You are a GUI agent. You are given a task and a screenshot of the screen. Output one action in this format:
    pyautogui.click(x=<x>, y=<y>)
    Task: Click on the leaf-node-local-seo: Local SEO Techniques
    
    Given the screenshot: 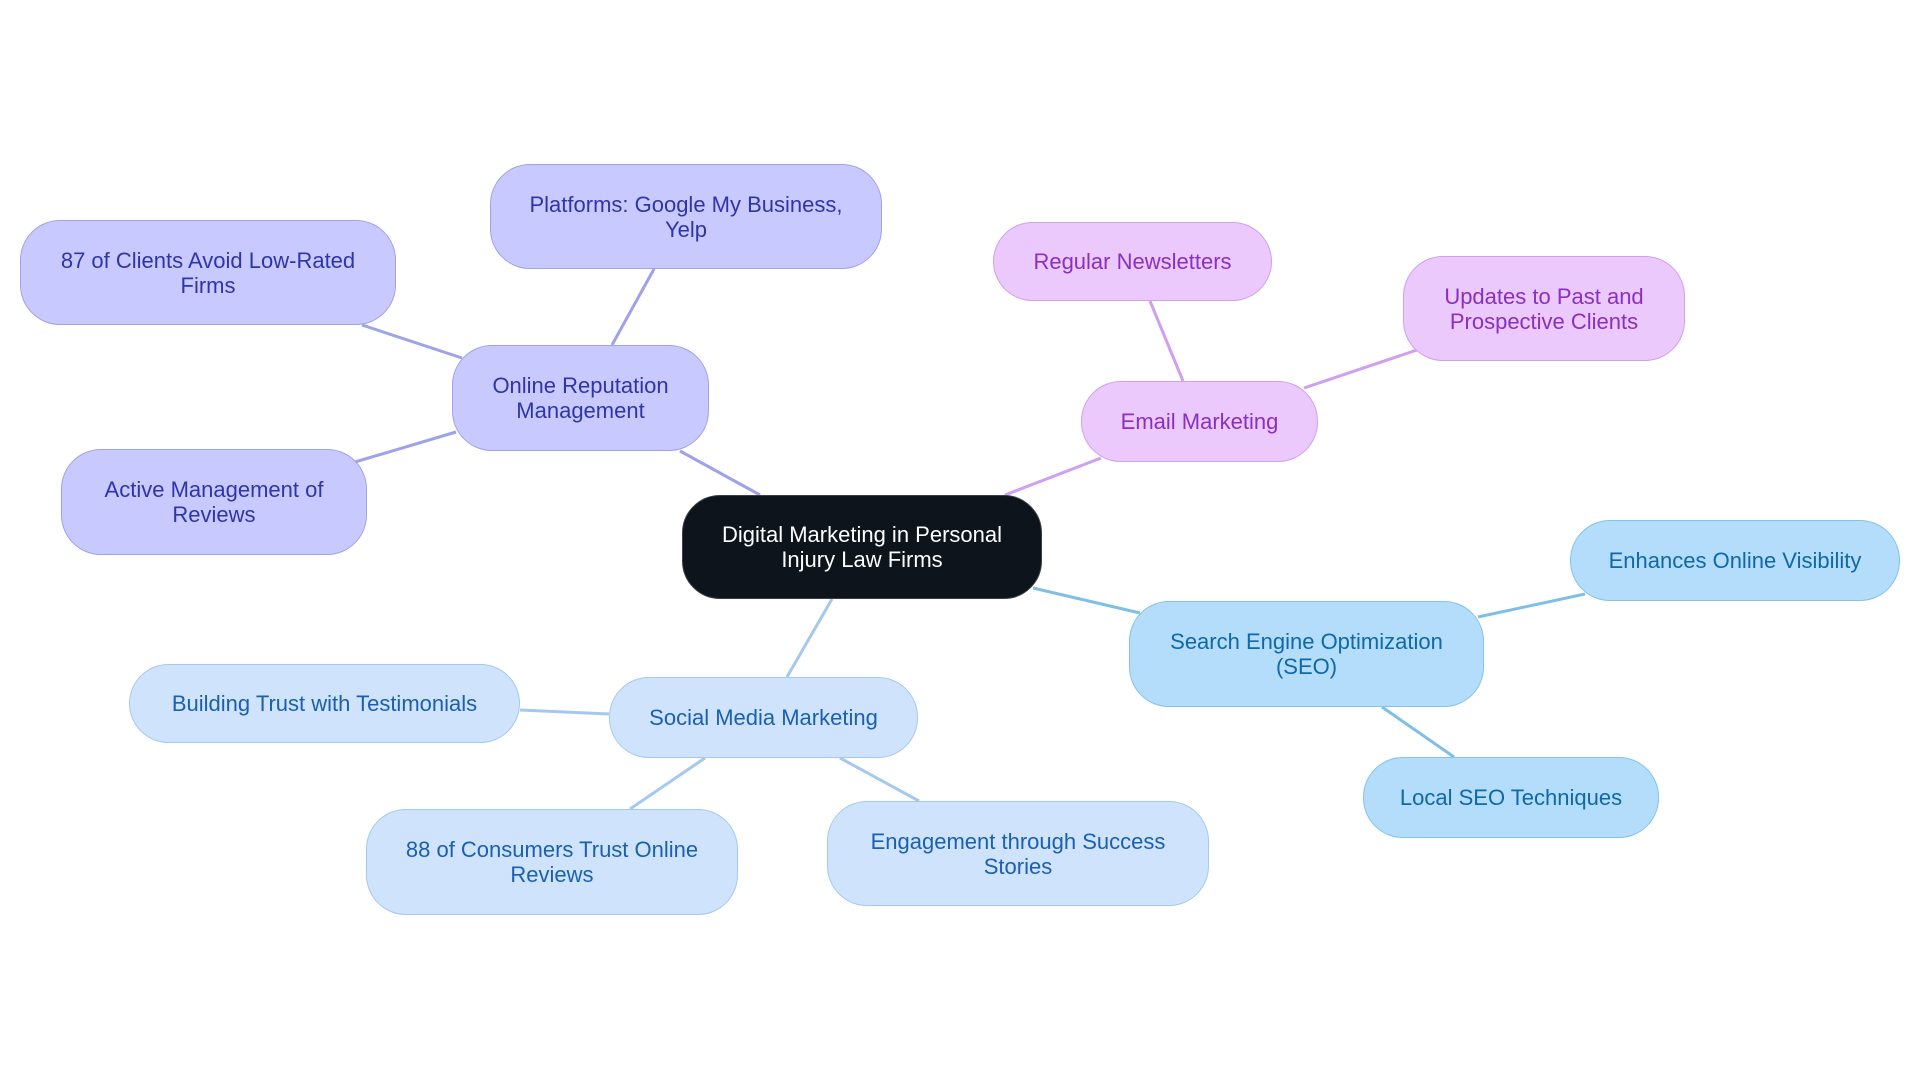 What is the action you would take?
    pyautogui.click(x=1511, y=797)
    